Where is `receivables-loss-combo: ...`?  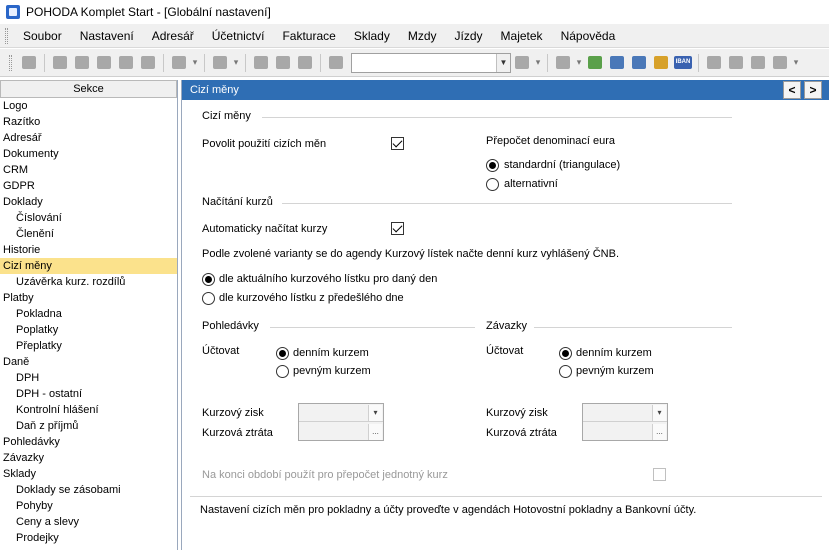 receivables-loss-combo: ... is located at coordinates (341, 432).